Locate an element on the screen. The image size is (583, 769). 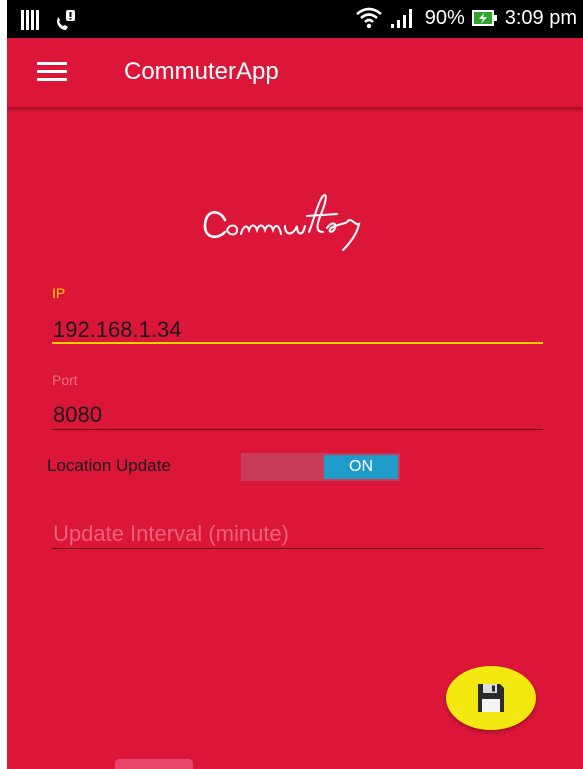
wifi-icon is located at coordinates (368, 18).